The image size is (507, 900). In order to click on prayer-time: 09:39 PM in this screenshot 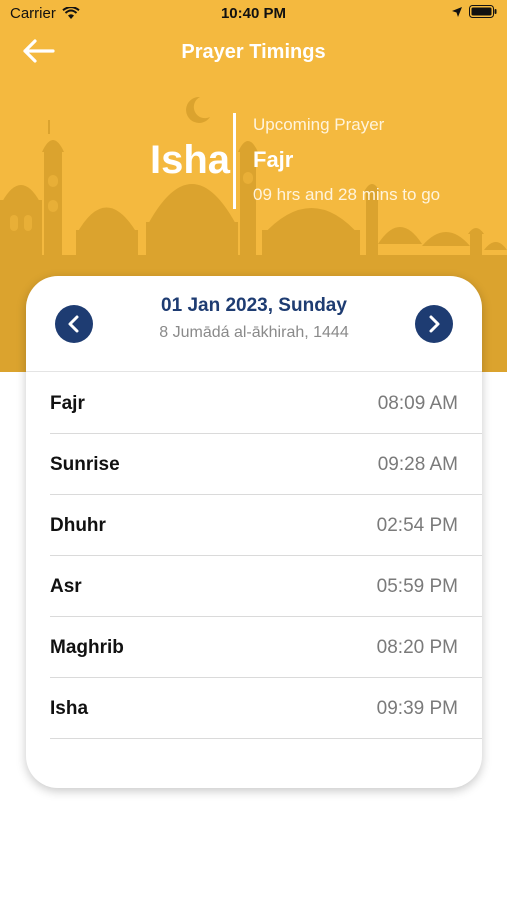, I will do `click(417, 708)`.